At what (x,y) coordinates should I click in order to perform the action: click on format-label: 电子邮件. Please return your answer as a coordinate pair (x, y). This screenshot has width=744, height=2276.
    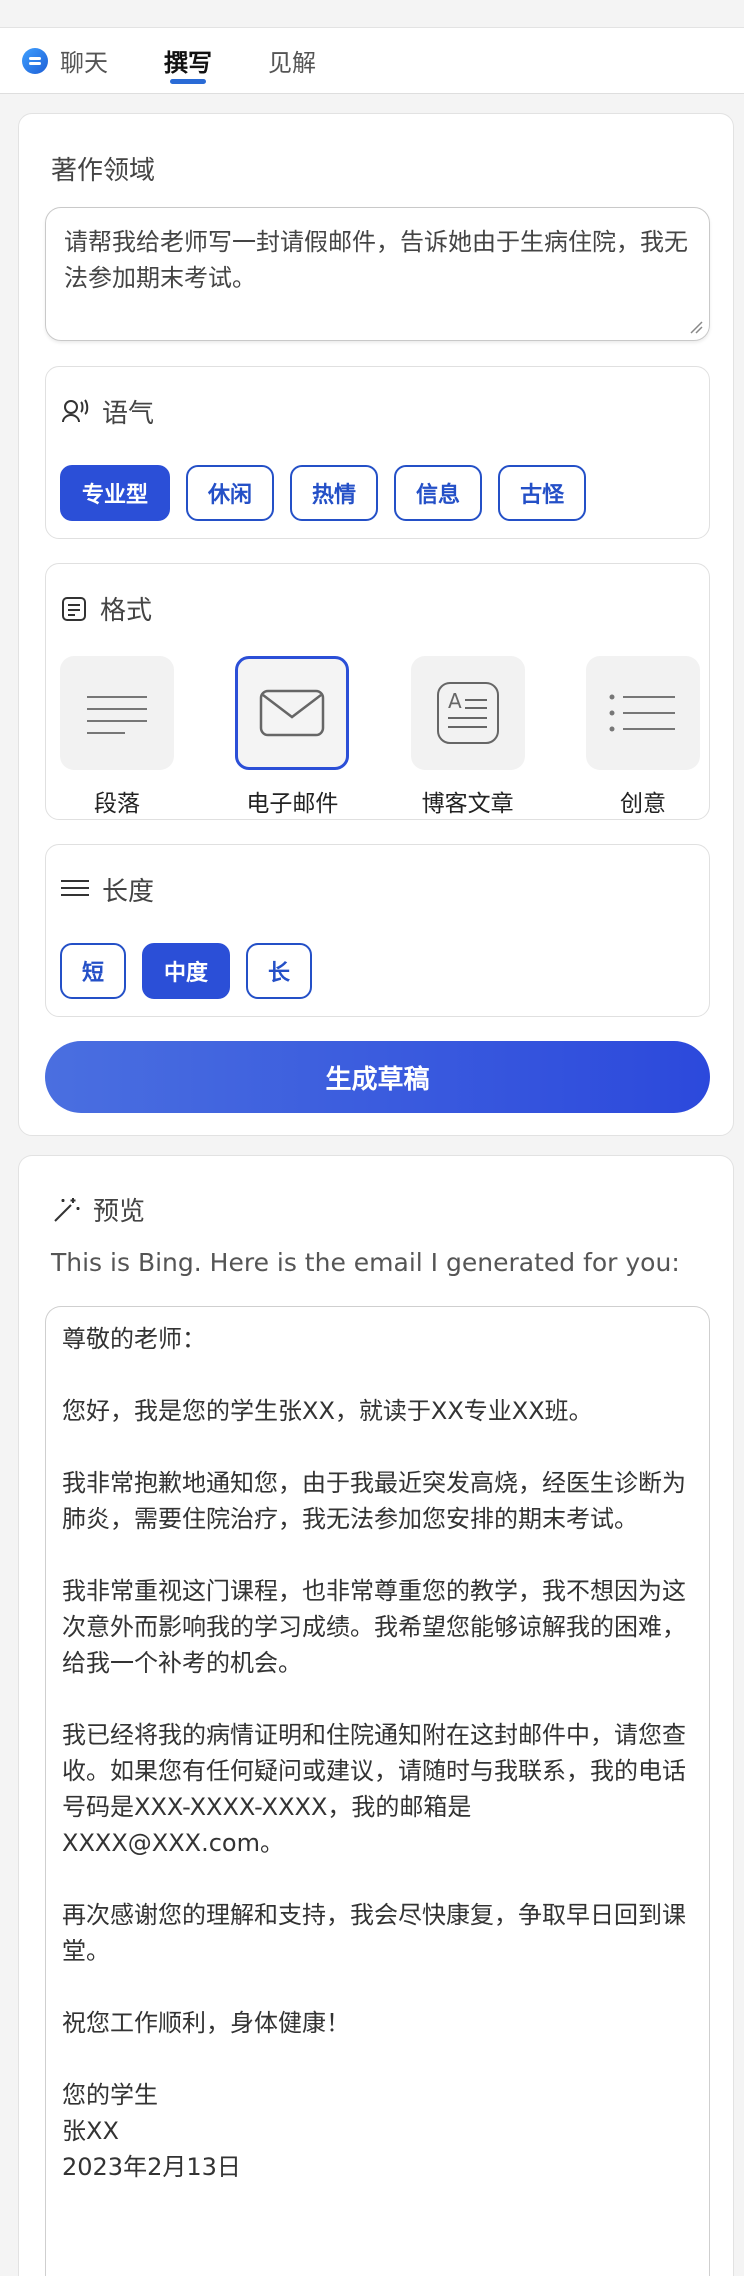
    Looking at the image, I should click on (292, 804).